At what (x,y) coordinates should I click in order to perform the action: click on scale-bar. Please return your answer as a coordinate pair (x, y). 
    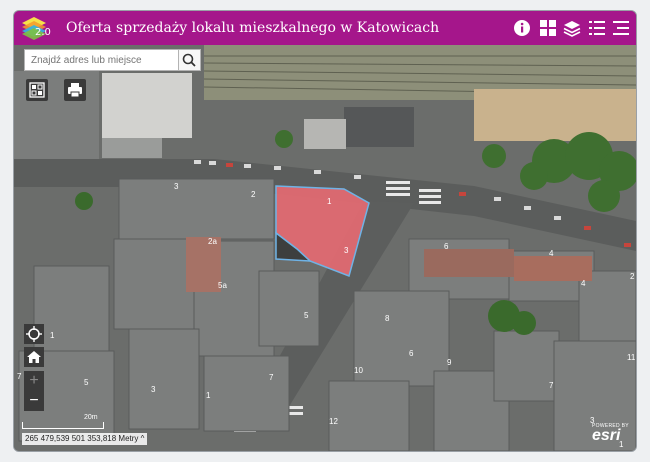
    Looking at the image, I should click on (63, 425).